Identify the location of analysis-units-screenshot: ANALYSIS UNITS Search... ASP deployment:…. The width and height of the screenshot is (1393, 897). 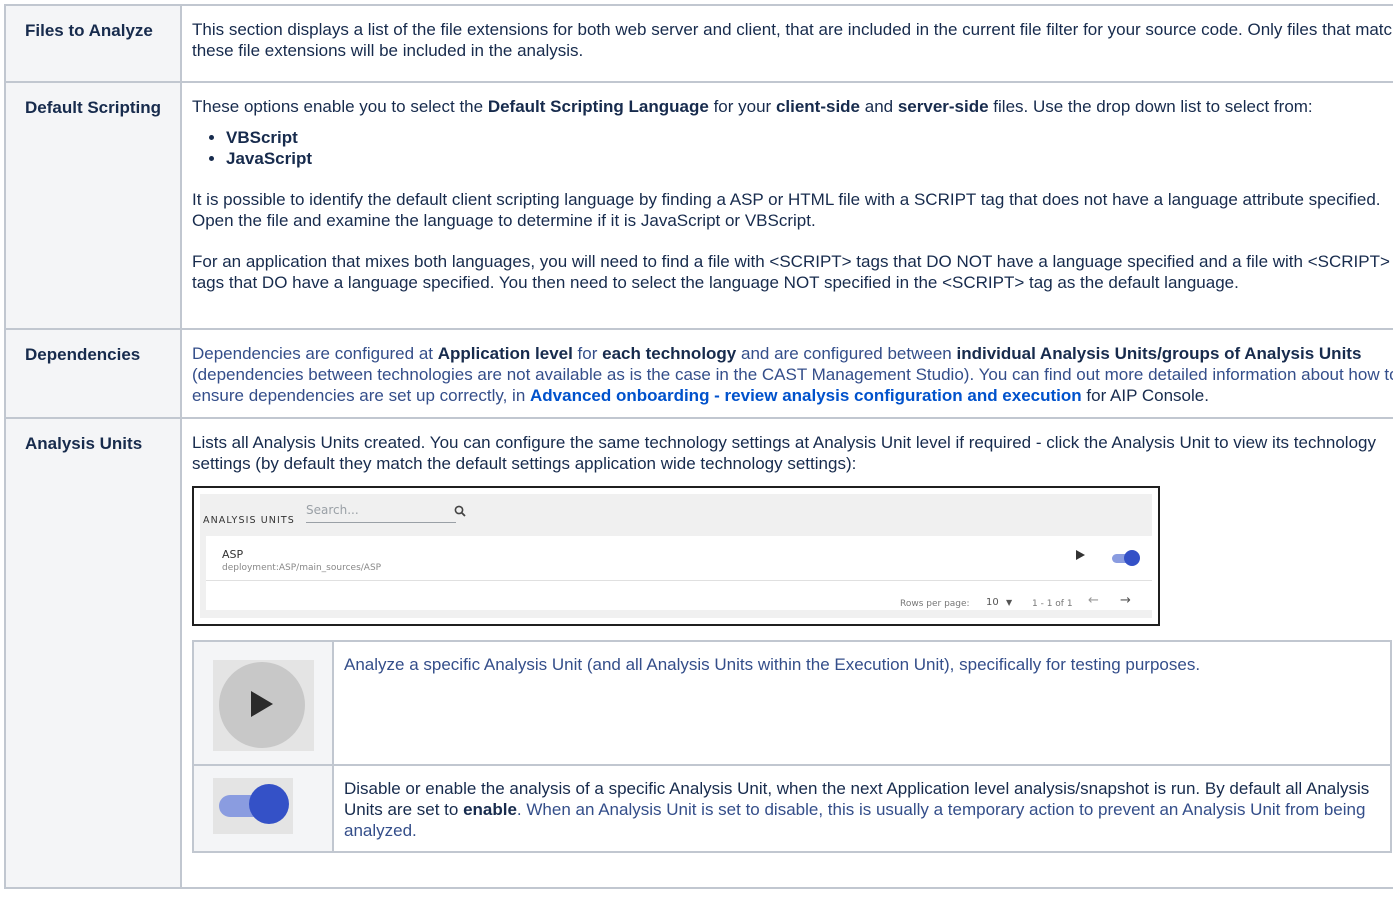
(676, 556).